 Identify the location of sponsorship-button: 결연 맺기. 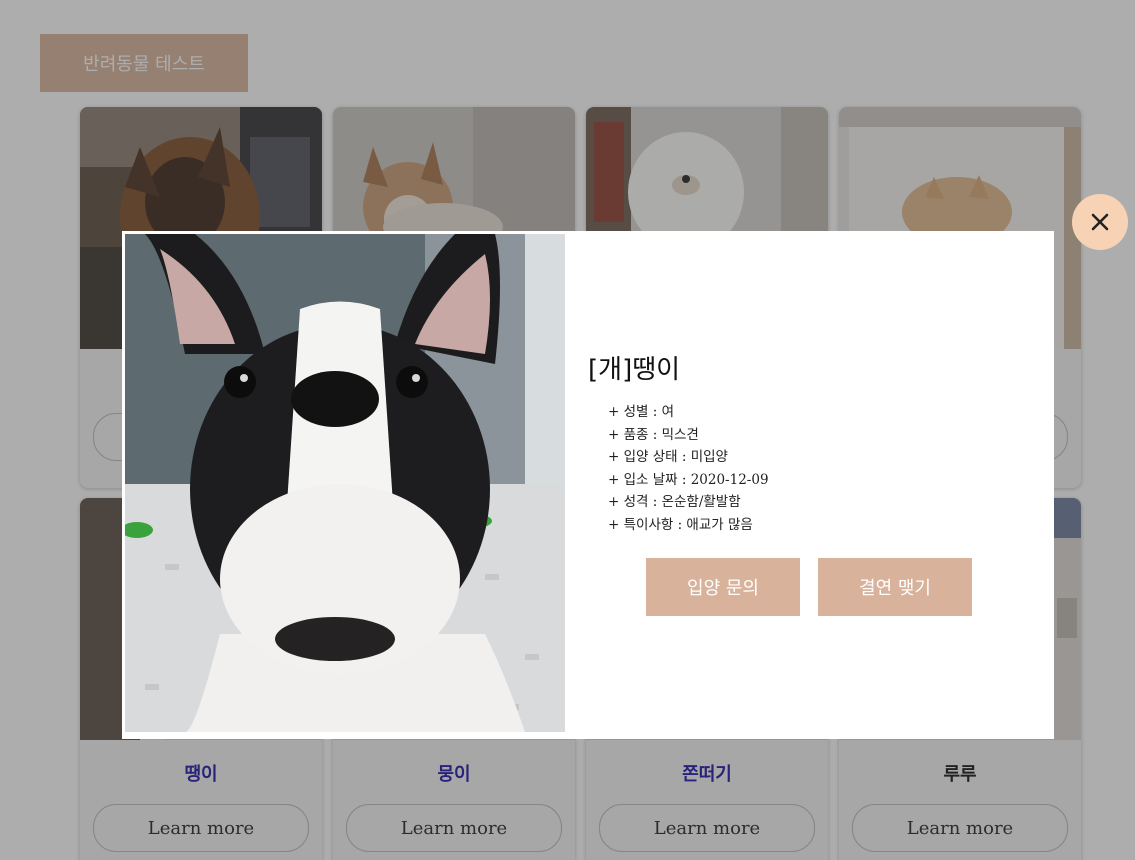
(895, 587).